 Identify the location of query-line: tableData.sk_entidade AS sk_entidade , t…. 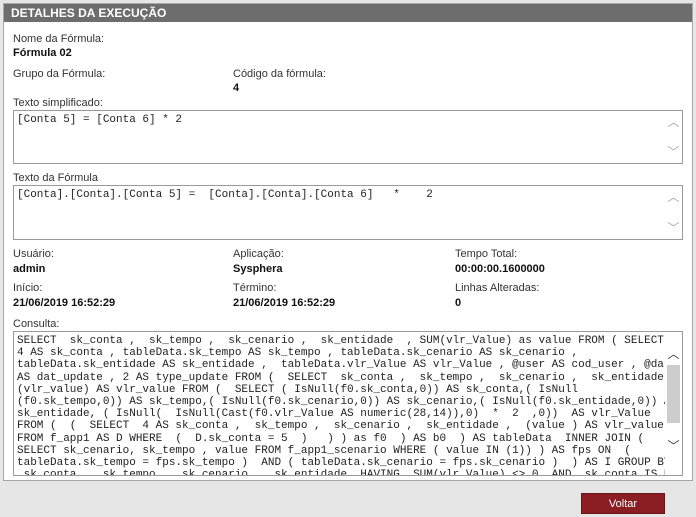
(347, 365).